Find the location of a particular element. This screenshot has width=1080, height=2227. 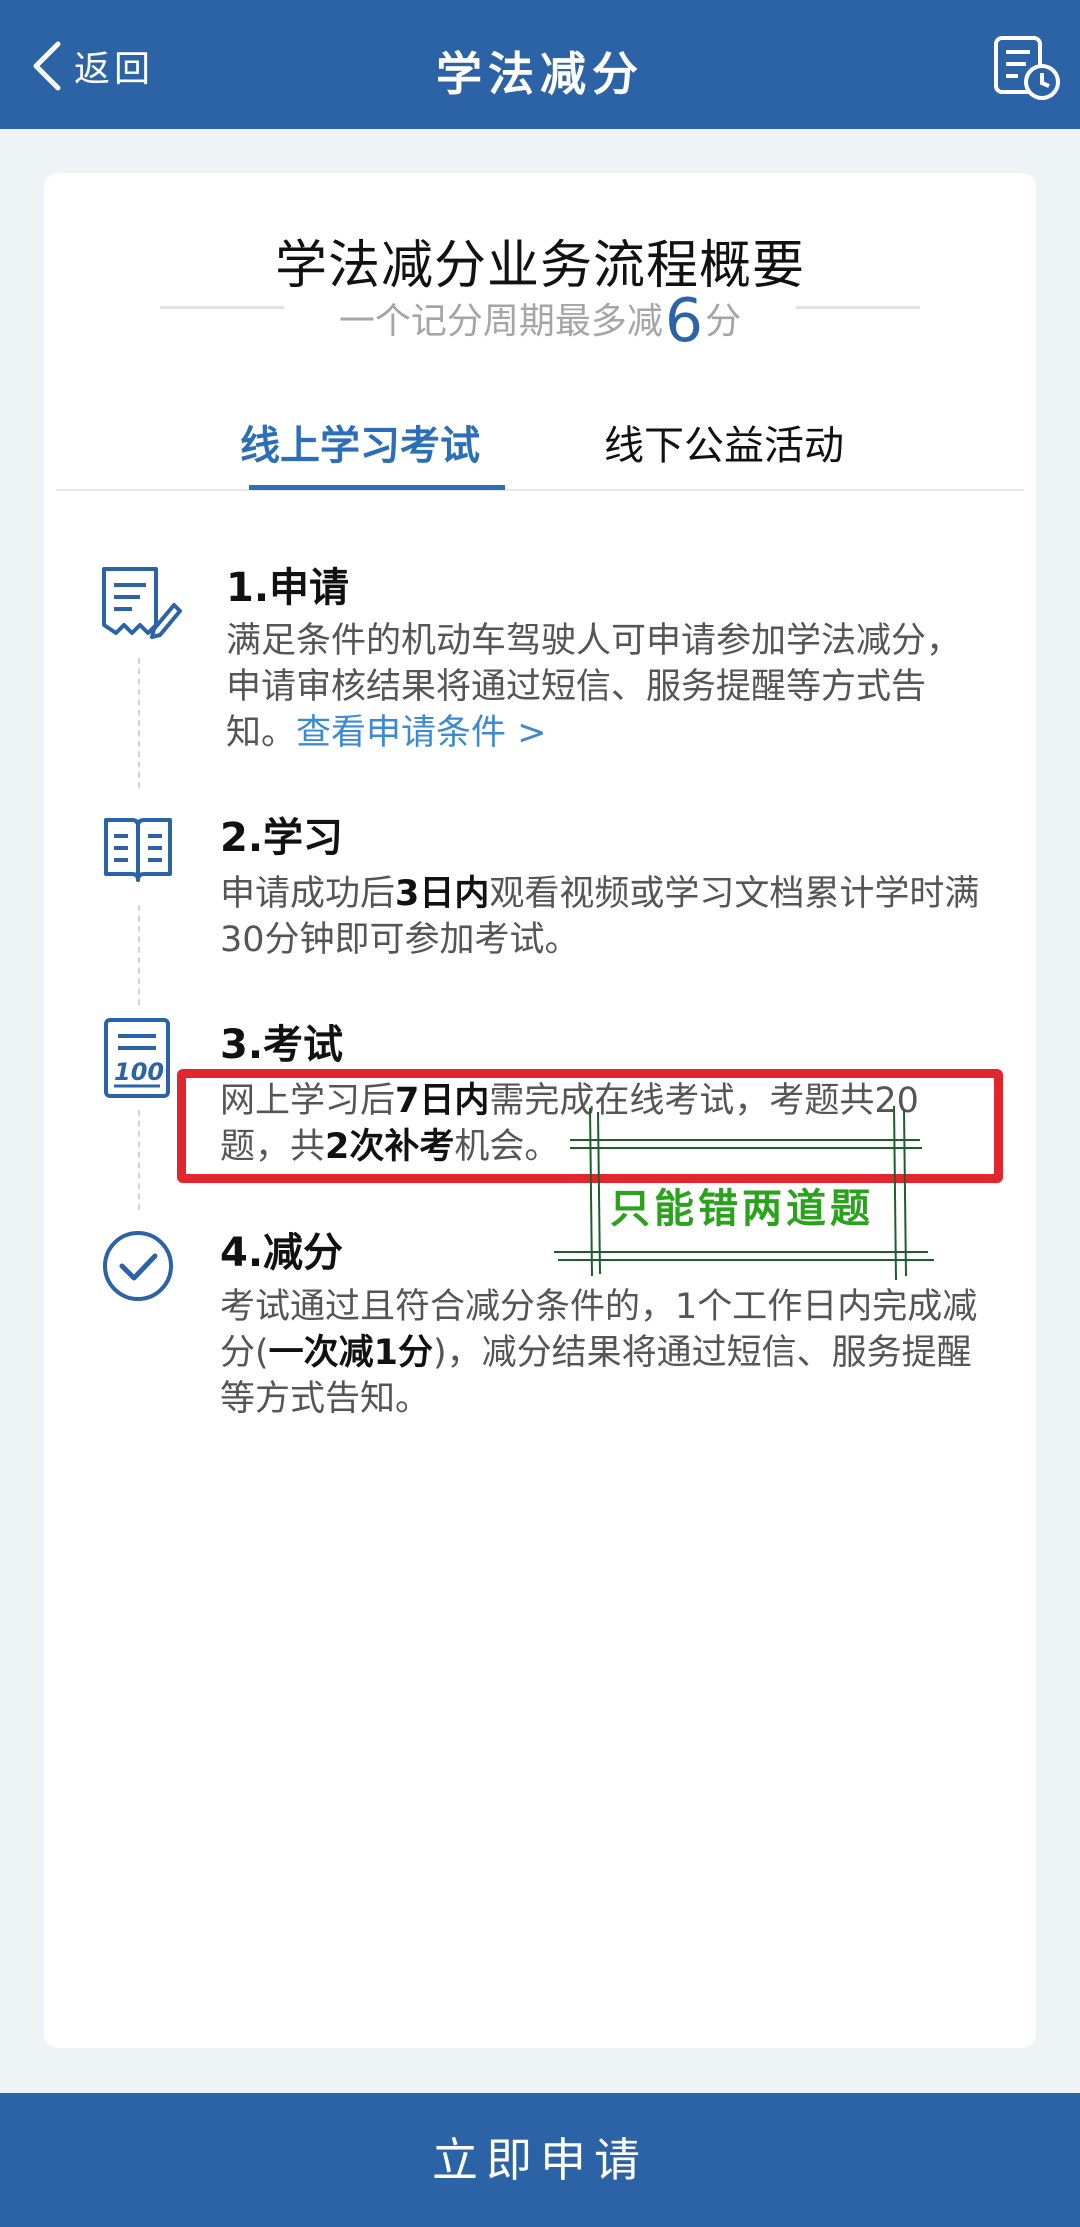

step-1-title: 1.申请 is located at coordinates (288, 588).